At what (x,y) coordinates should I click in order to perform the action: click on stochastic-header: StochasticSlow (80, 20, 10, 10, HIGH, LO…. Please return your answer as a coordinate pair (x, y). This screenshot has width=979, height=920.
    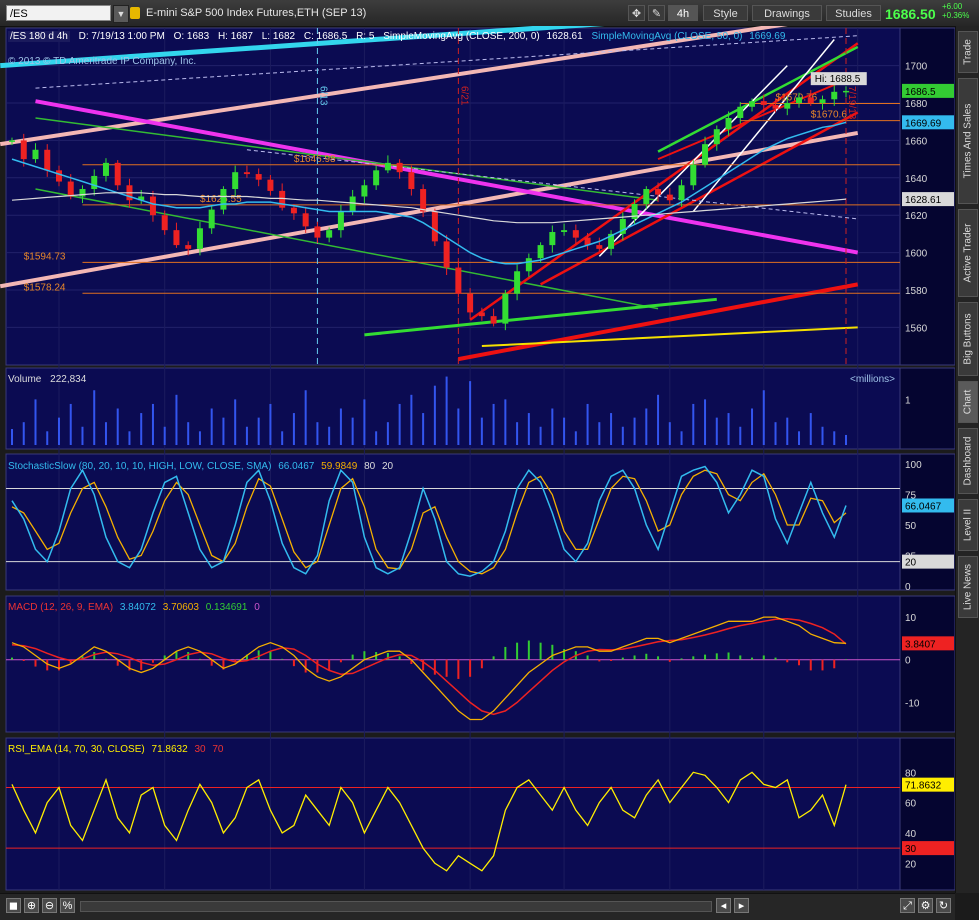
    Looking at the image, I should click on (200, 466).